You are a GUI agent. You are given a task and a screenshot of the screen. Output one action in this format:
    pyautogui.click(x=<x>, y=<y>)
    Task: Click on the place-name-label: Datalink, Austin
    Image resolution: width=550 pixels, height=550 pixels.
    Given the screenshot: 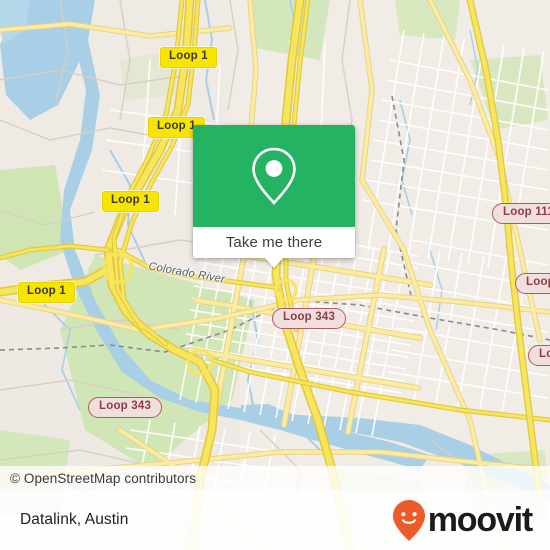 What is the action you would take?
    pyautogui.click(x=74, y=519)
    